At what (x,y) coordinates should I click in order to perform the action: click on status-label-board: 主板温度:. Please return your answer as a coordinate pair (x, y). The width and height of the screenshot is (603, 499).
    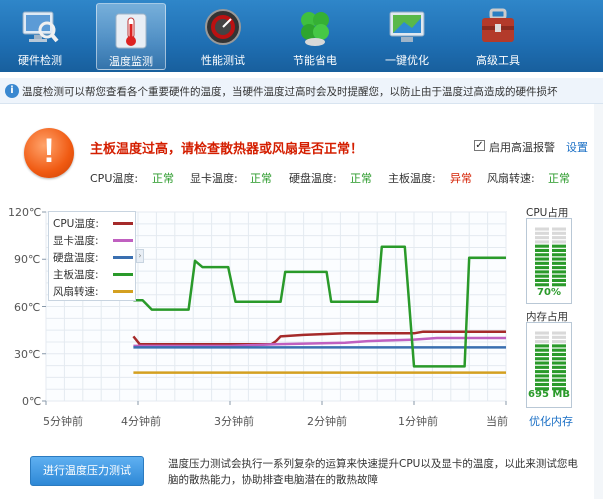
    Looking at the image, I should click on (412, 178).